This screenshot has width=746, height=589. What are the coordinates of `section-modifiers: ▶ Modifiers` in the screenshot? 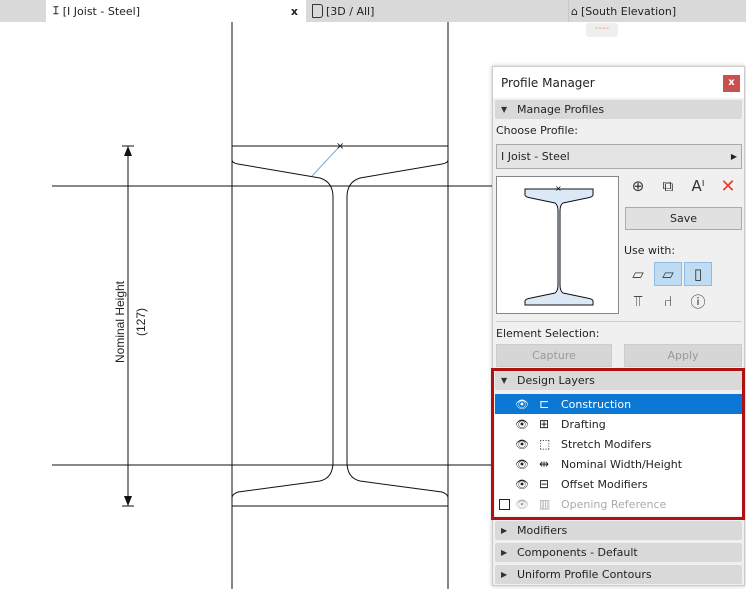 It's located at (618, 530).